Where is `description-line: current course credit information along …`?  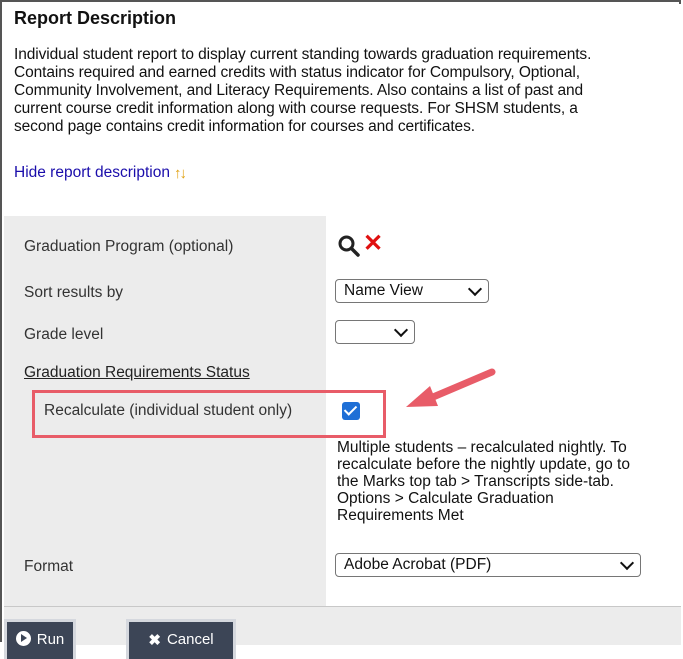
description-line: current course credit information along … is located at coordinates (296, 108).